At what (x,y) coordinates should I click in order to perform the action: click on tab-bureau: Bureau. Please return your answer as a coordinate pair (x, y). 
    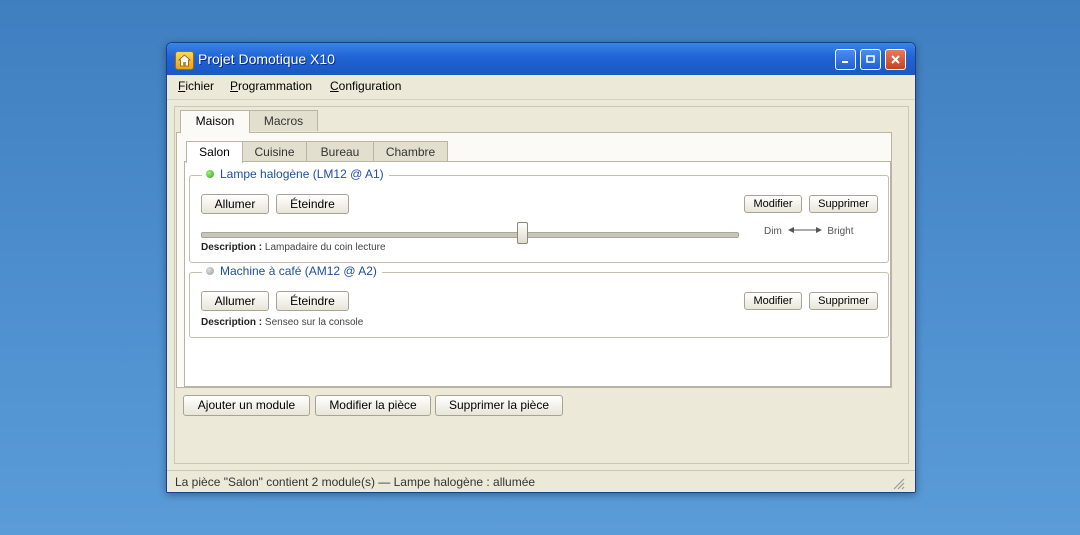
    Looking at the image, I should click on (340, 151).